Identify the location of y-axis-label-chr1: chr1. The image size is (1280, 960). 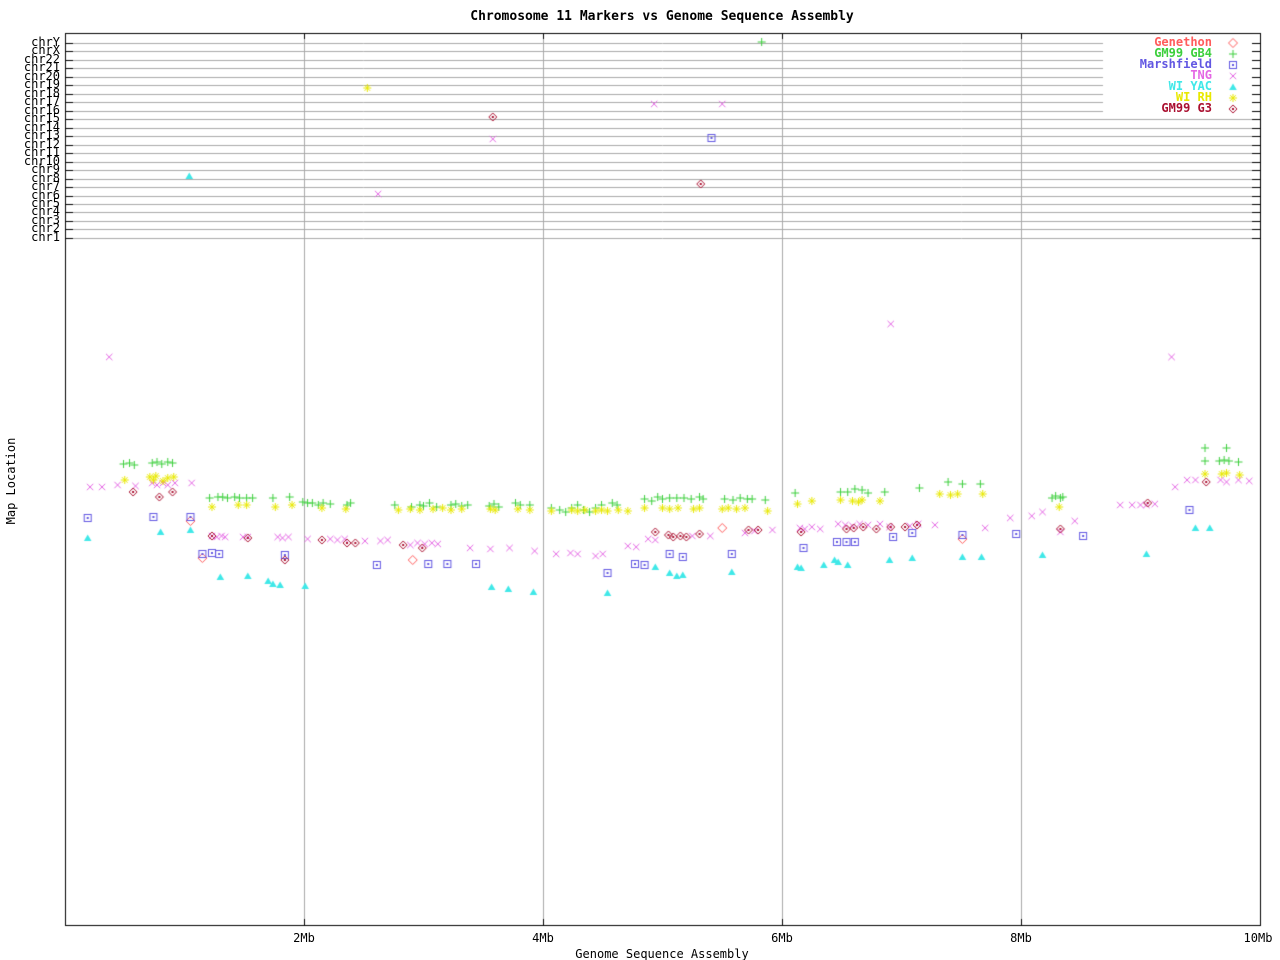
(45, 237).